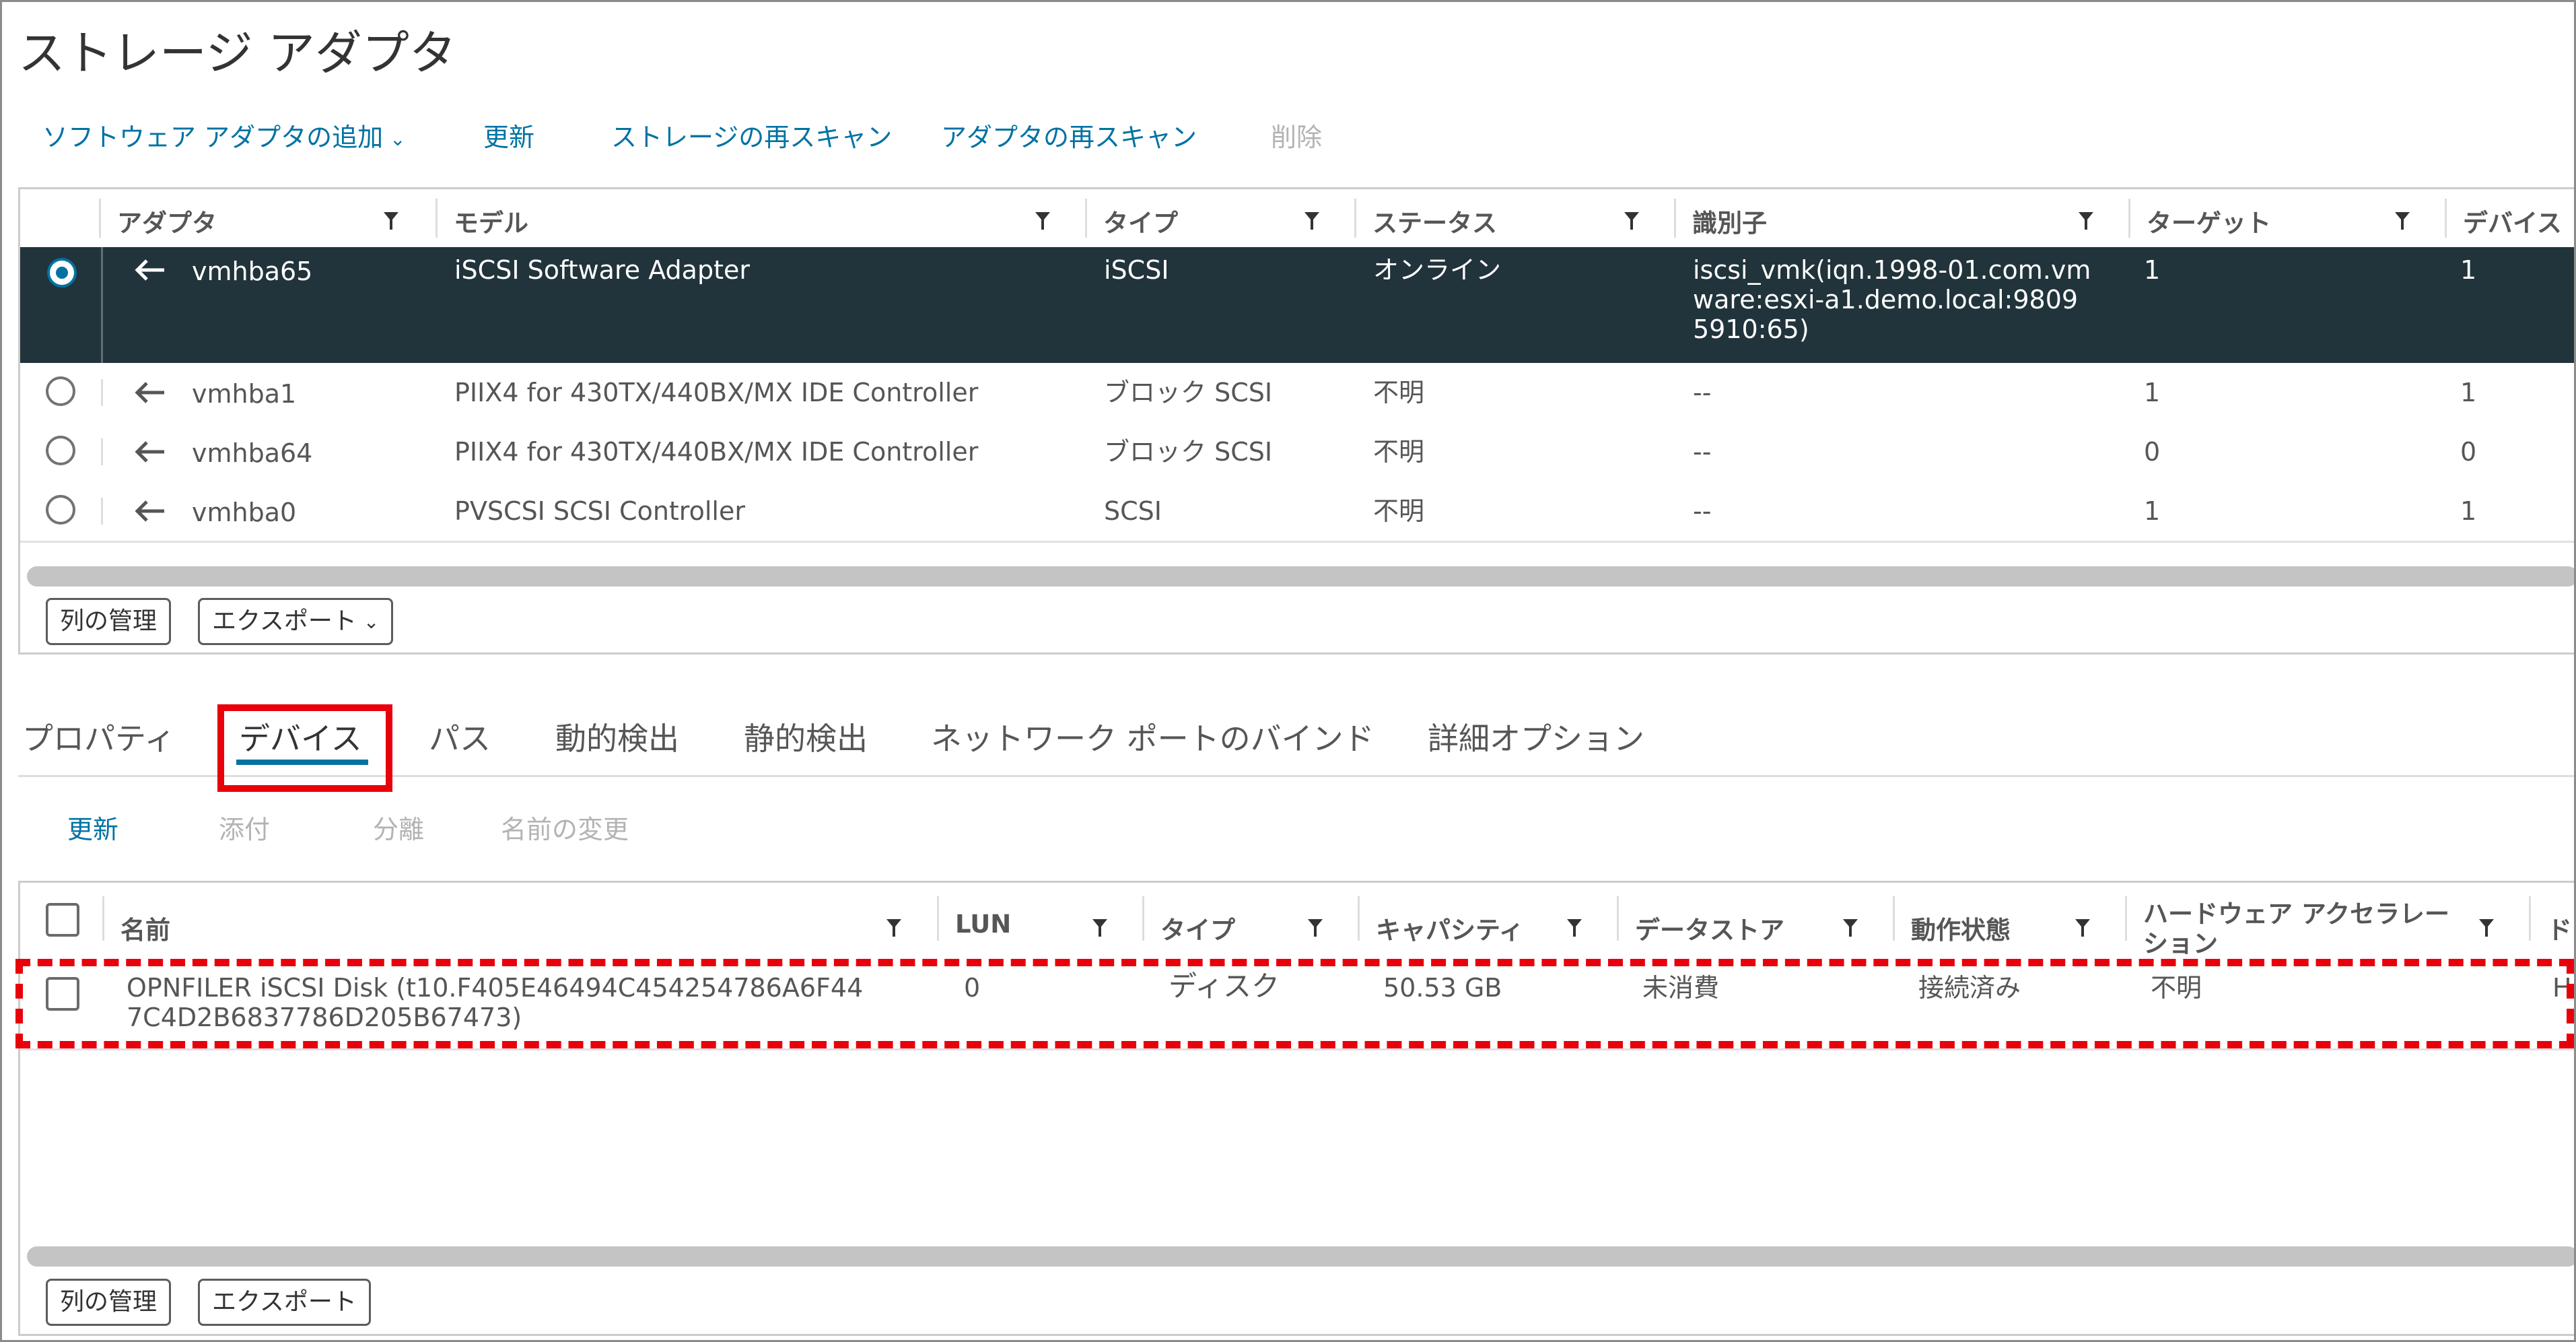 This screenshot has width=2576, height=1342. Describe the element at coordinates (62, 273) in the screenshot. I see `row-radio-selected` at that location.